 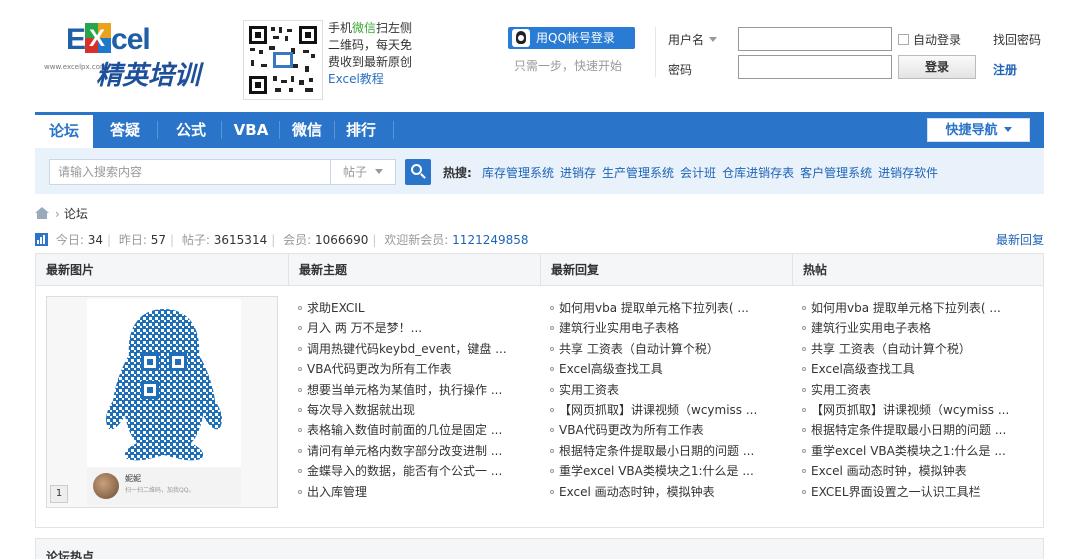 What do you see at coordinates (307, 130) in the screenshot?
I see `nav-item-wechat: 微信` at bounding box center [307, 130].